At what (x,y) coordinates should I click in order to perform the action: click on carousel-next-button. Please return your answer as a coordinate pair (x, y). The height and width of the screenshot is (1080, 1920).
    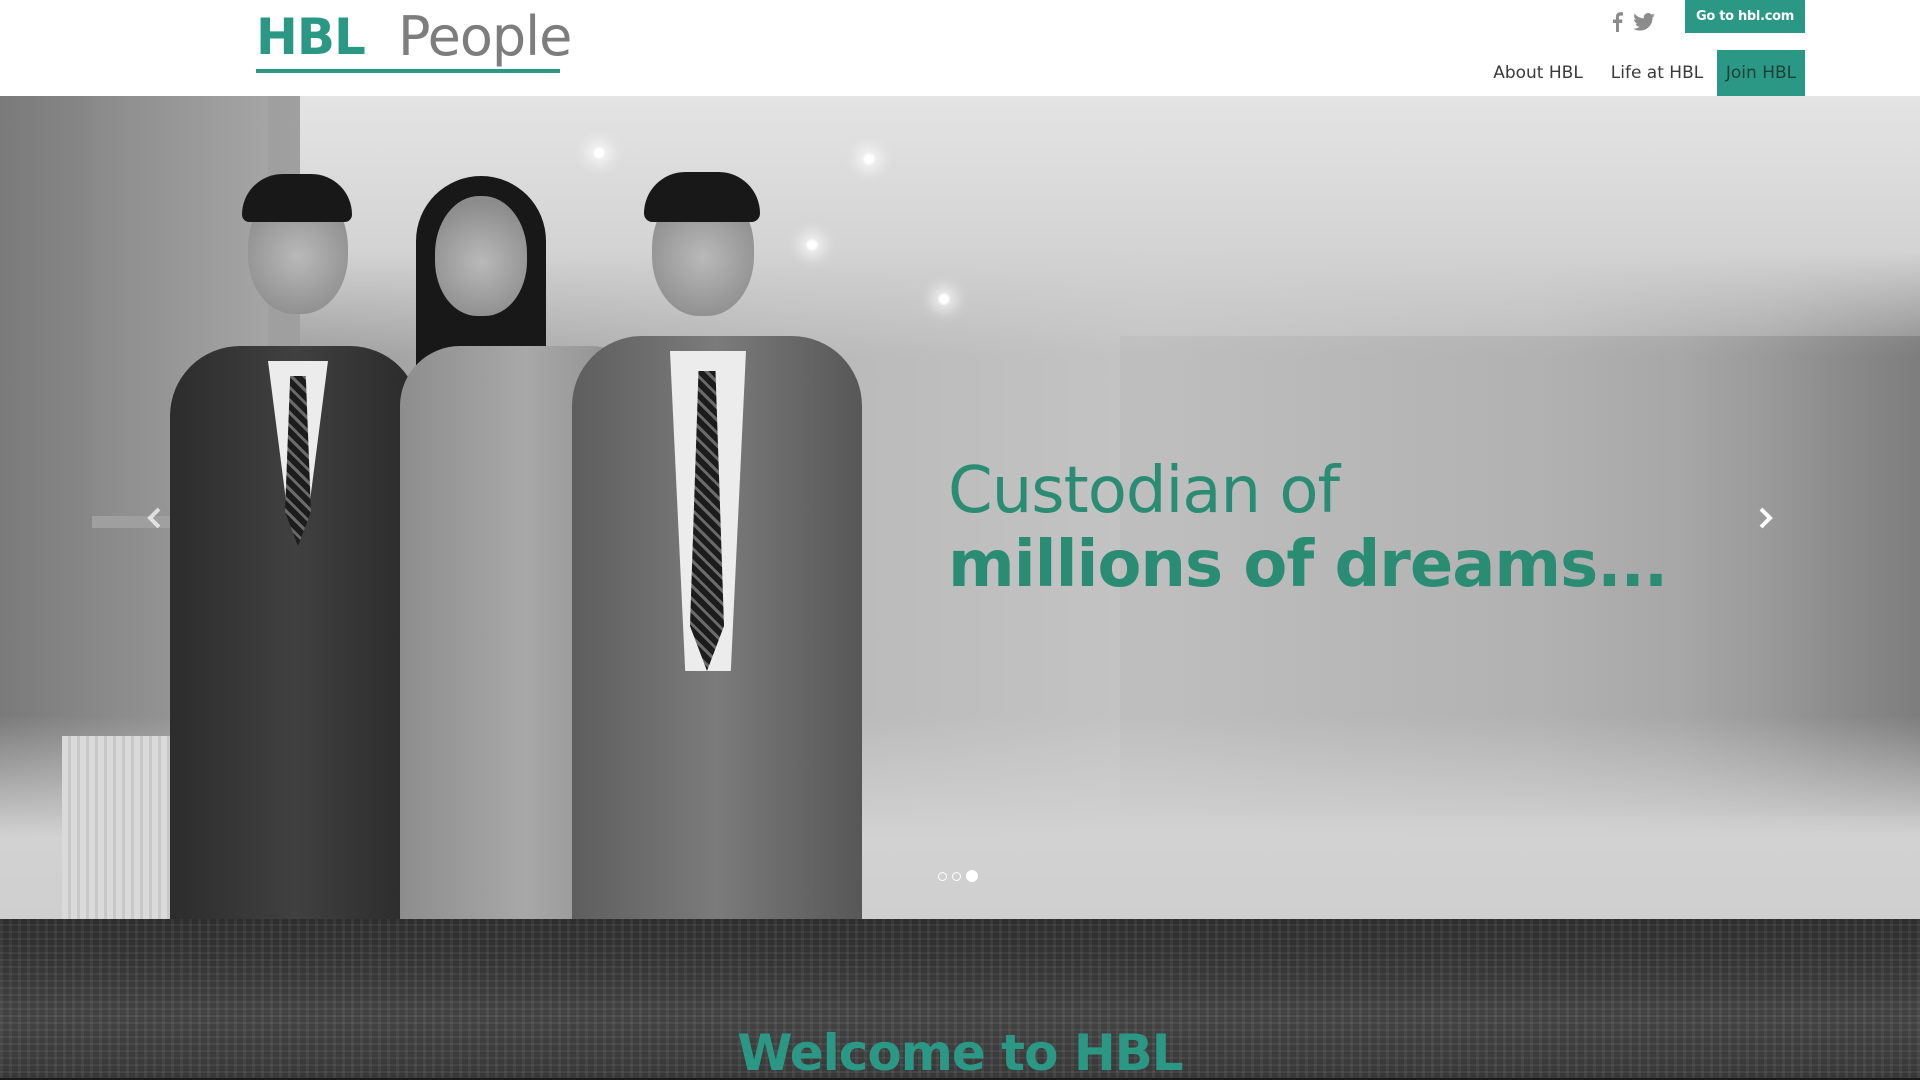
    Looking at the image, I should click on (1766, 518).